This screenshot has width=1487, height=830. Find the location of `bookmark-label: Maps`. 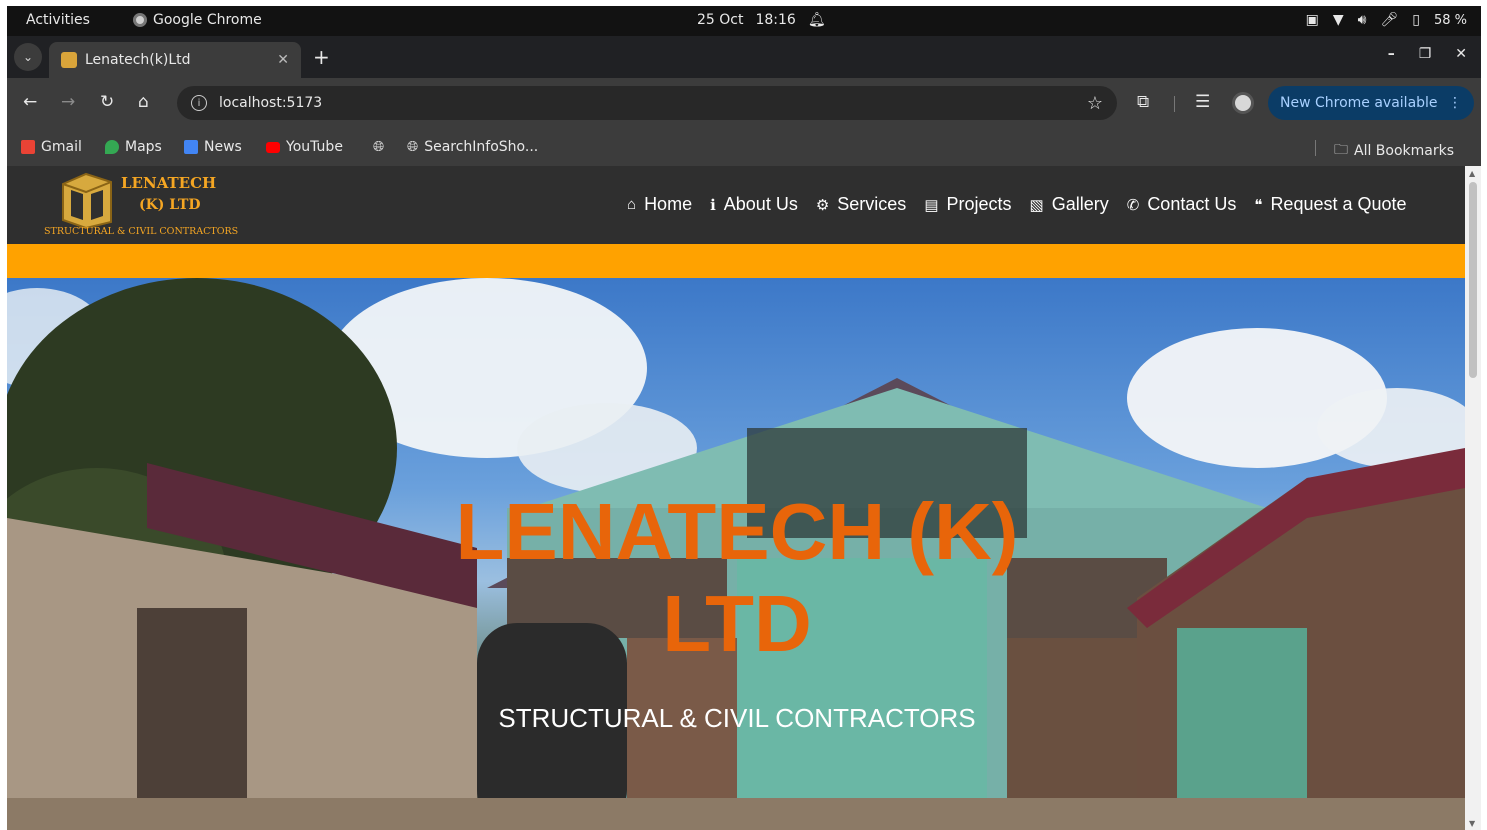

bookmark-label: Maps is located at coordinates (143, 147).